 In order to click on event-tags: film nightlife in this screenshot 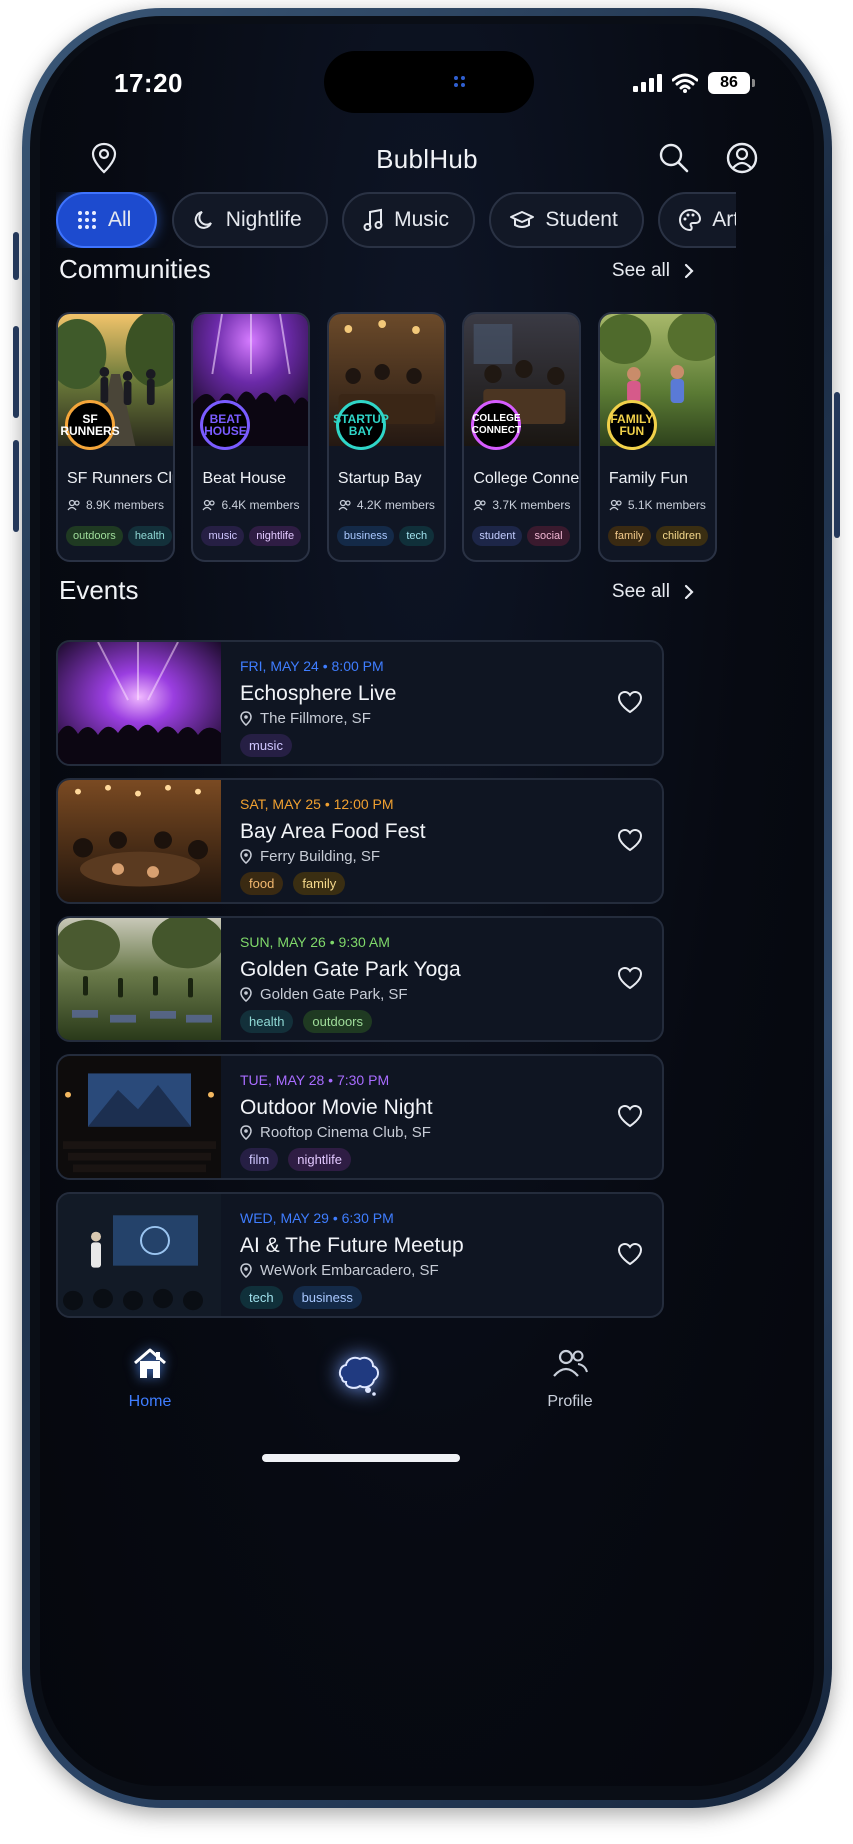, I will do `click(296, 1159)`.